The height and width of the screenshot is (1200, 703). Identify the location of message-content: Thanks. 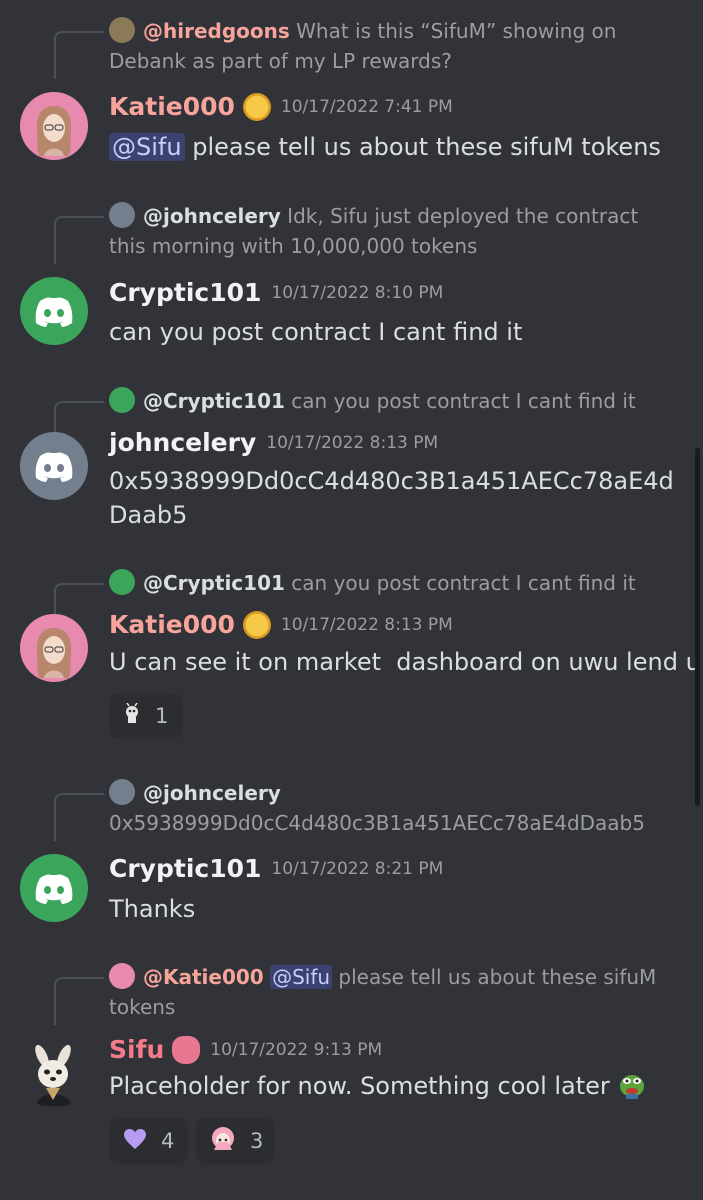
(152, 909).